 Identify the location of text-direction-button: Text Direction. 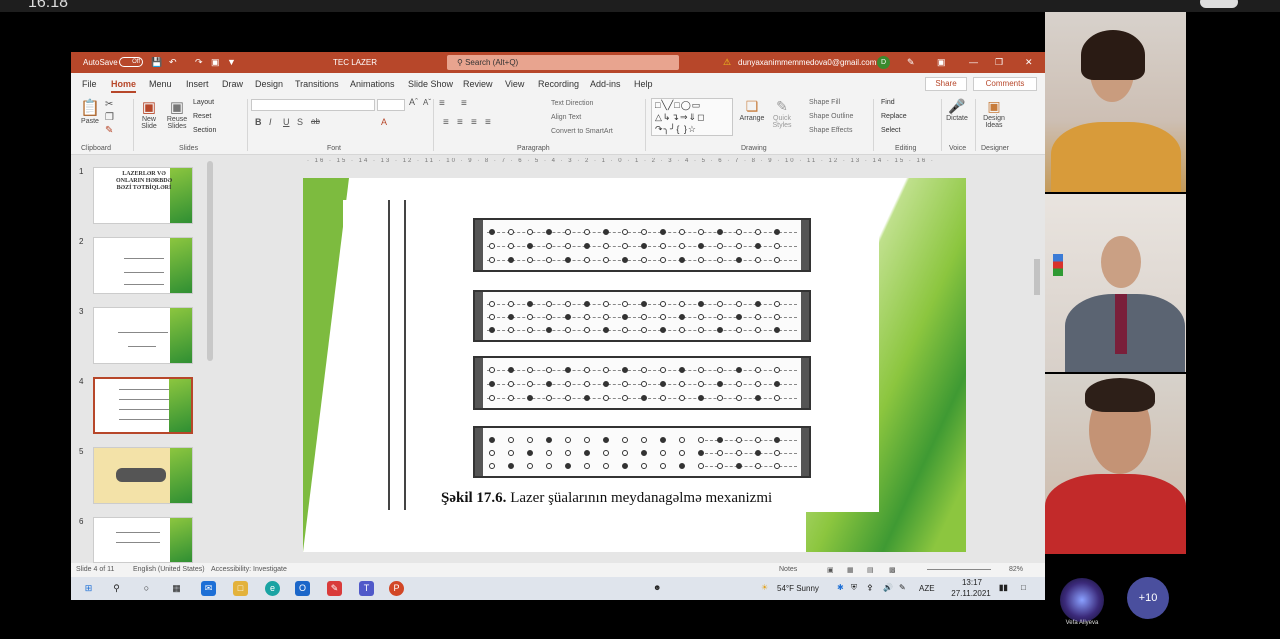
(572, 103).